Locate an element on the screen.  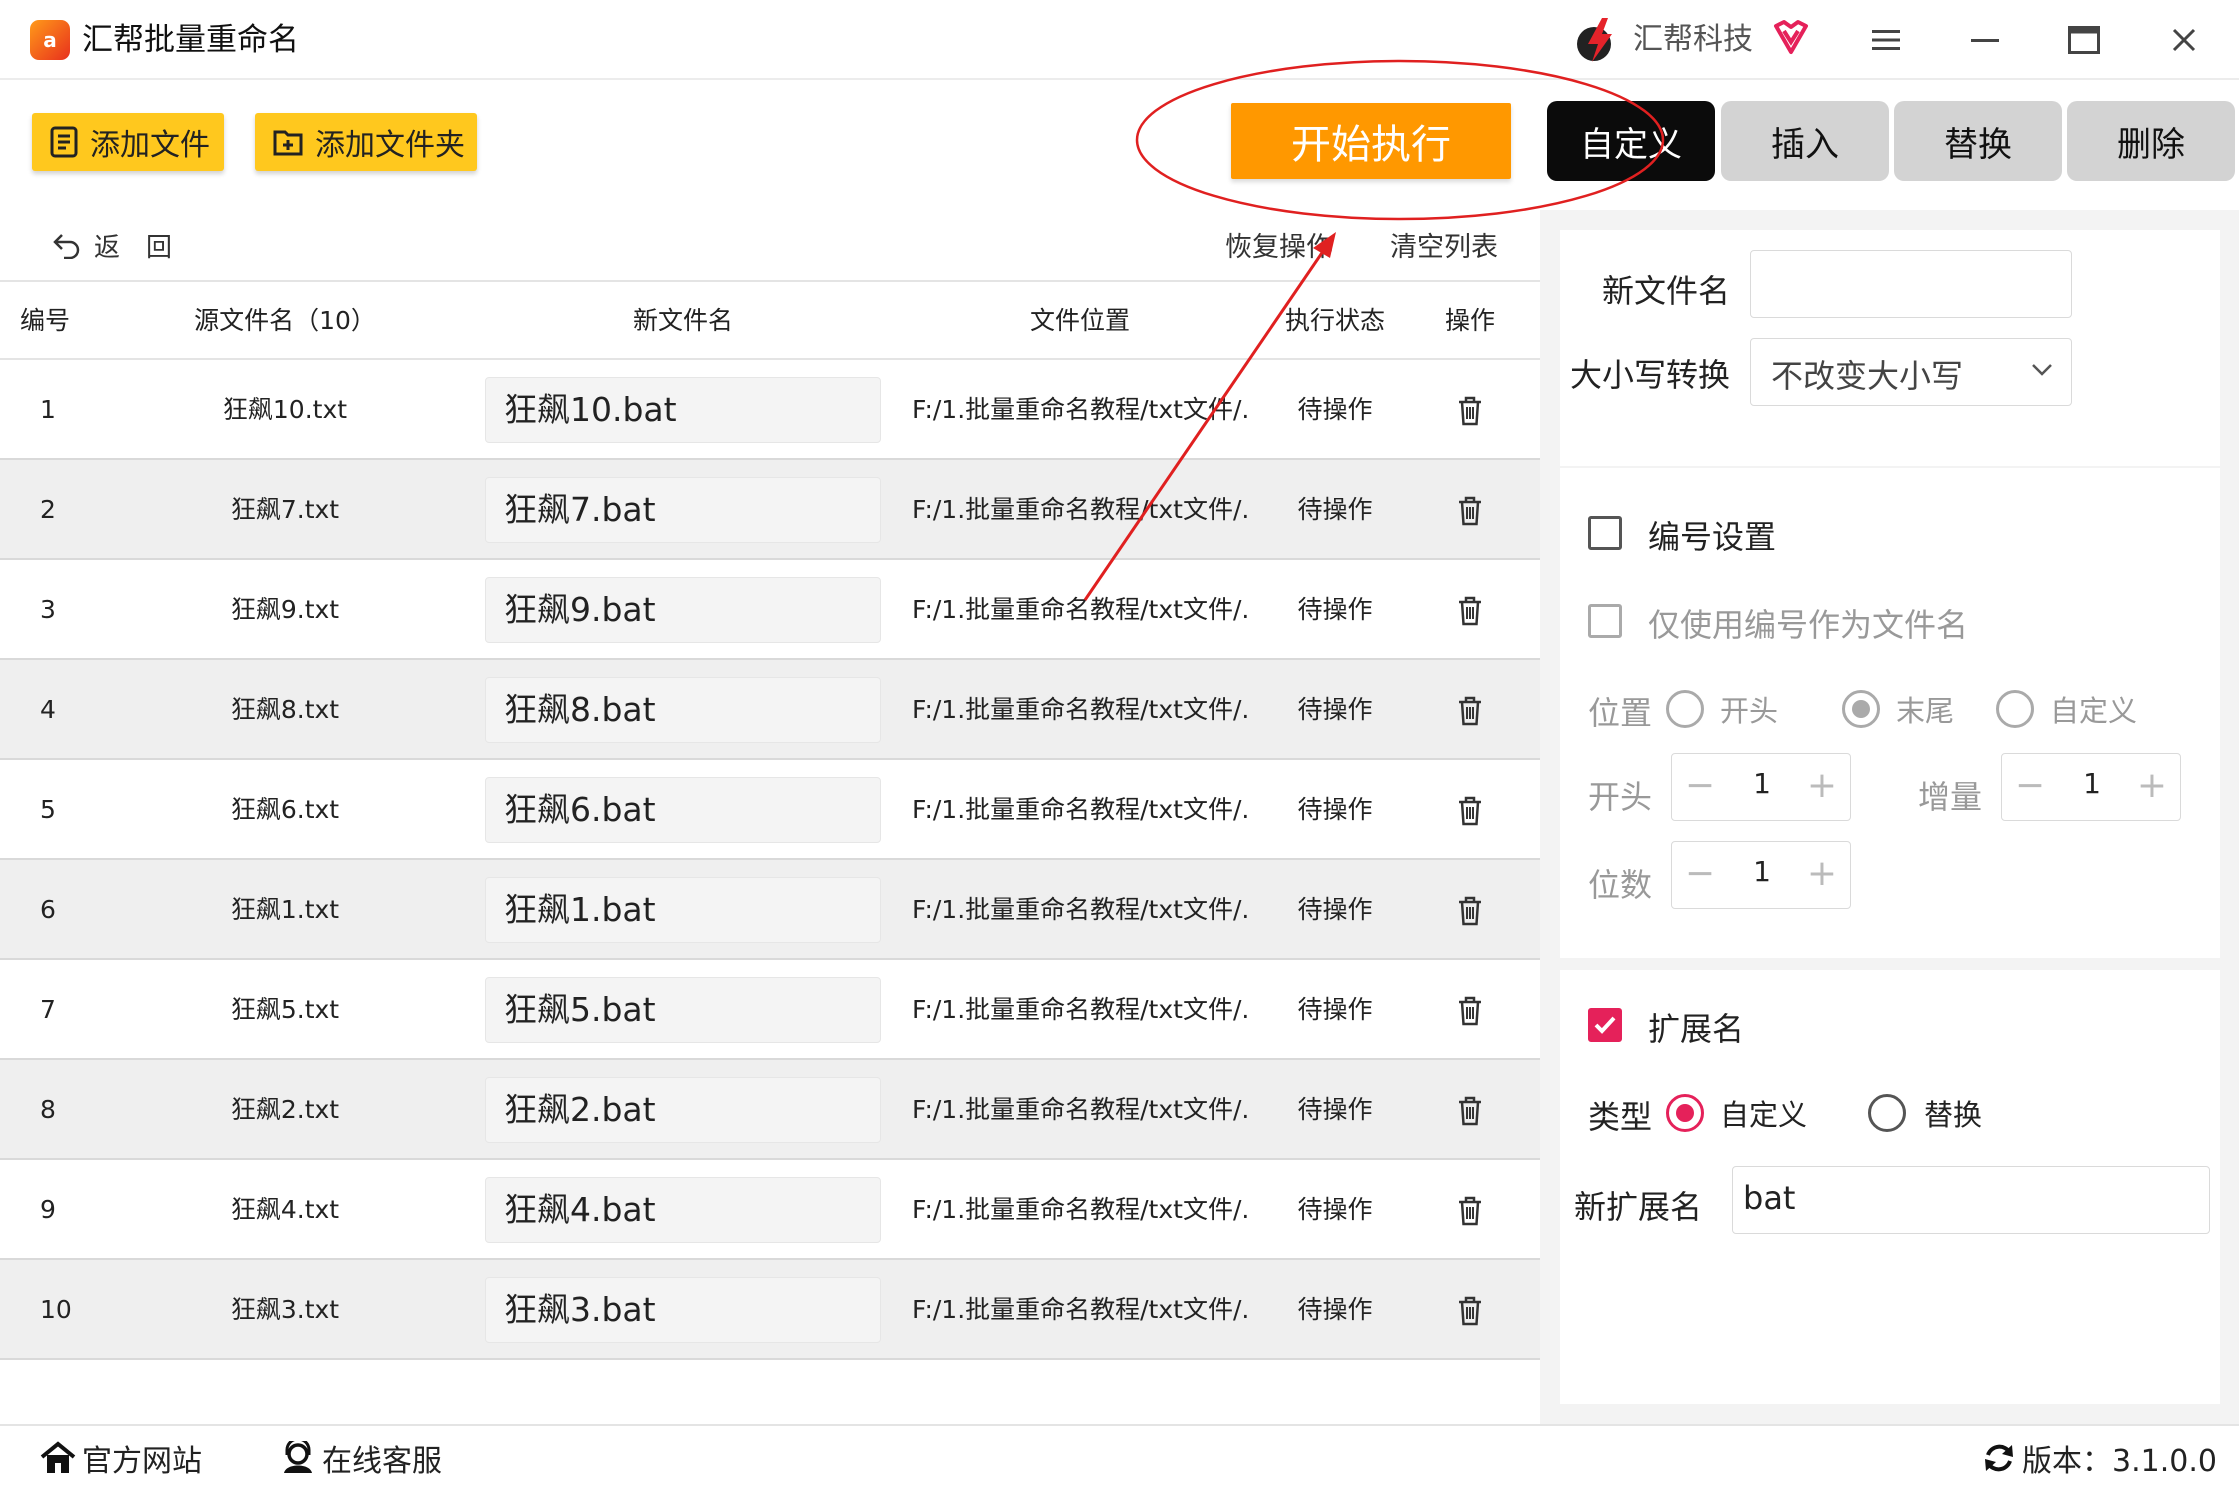
start-stepper: − 1 + is located at coordinates (1761, 787).